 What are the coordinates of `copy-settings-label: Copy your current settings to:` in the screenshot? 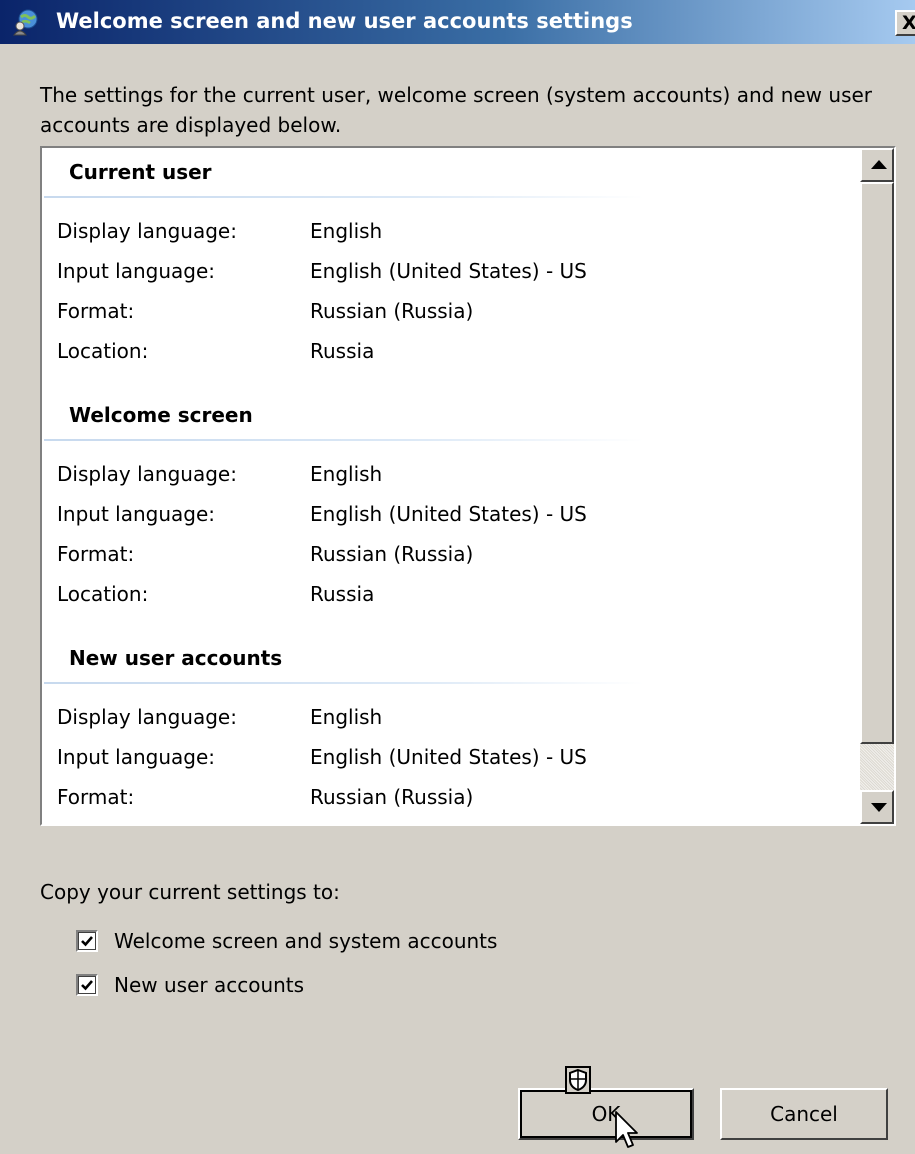 It's located at (190, 892).